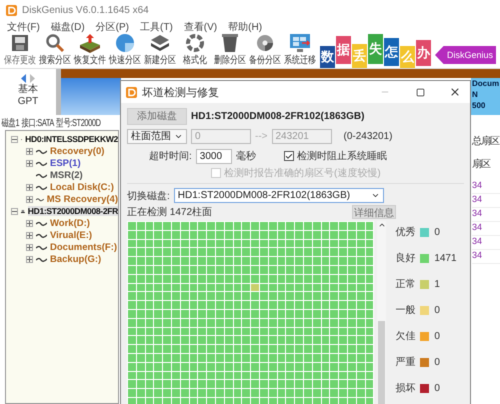 This screenshot has height=404, width=500. I want to click on toolbar-button: 搜索分区, so click(55, 50).